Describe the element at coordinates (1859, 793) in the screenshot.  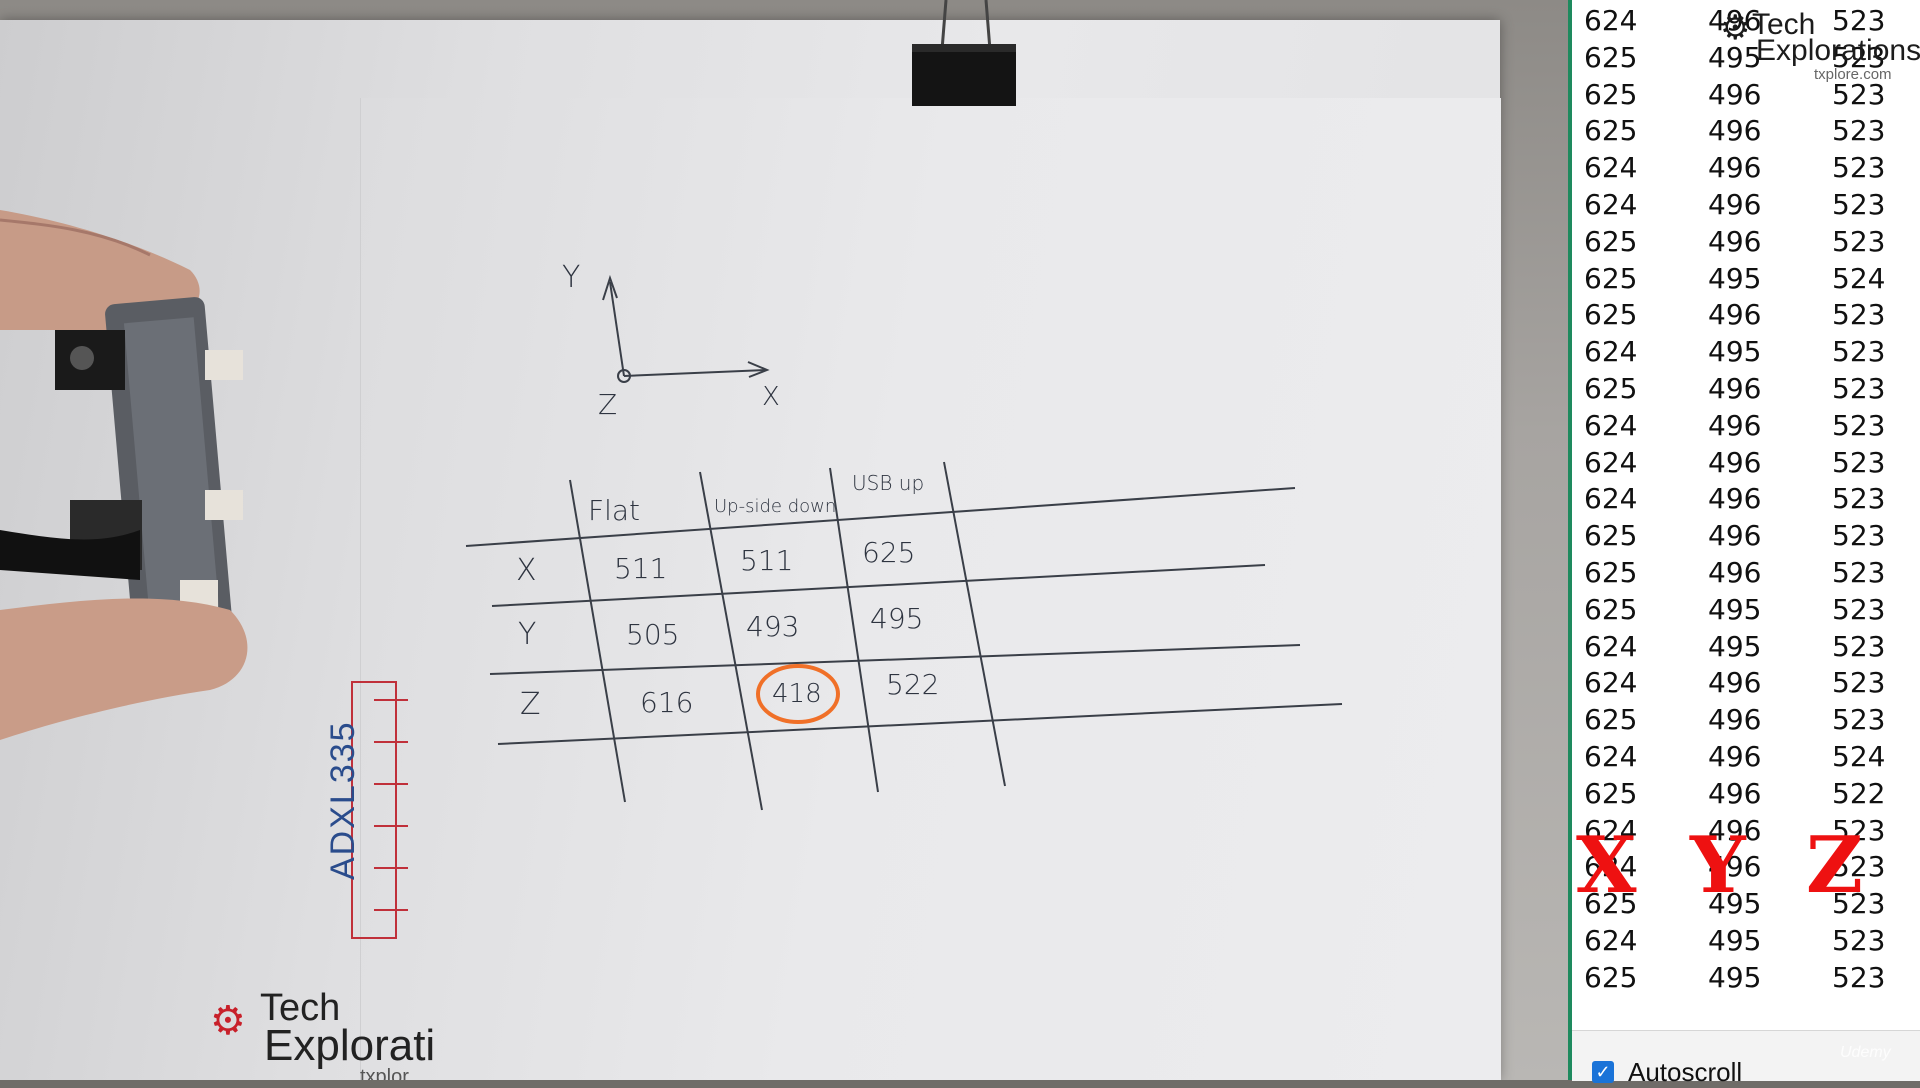
I see `z-value: 522` at that location.